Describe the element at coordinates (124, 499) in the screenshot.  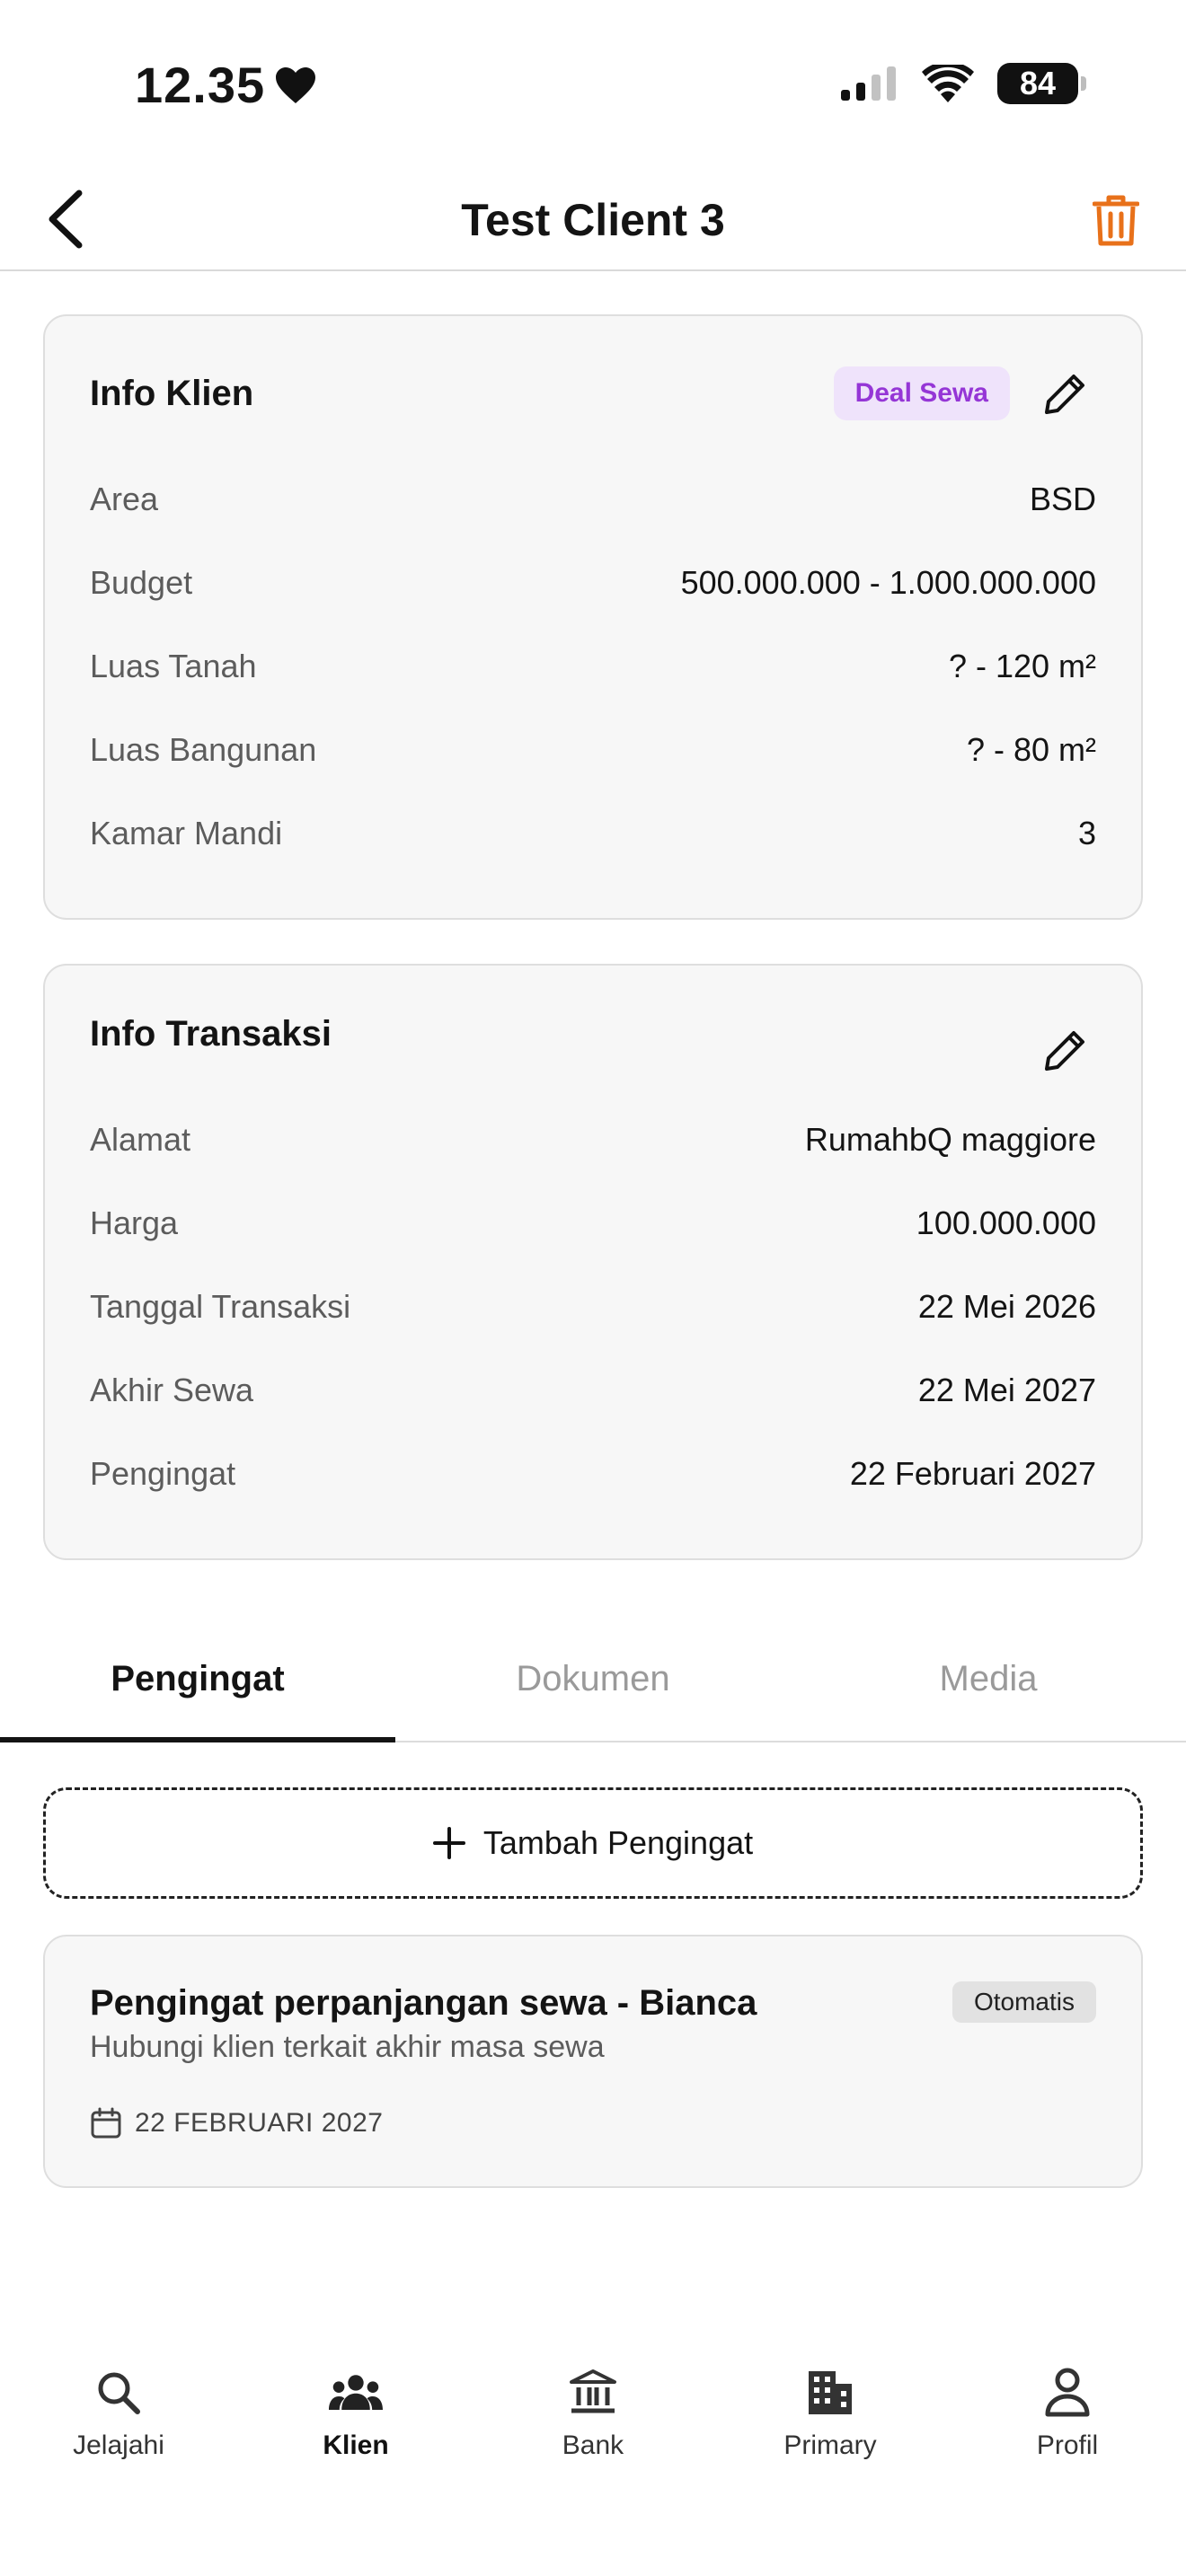
I see `info-row-label: Area` at that location.